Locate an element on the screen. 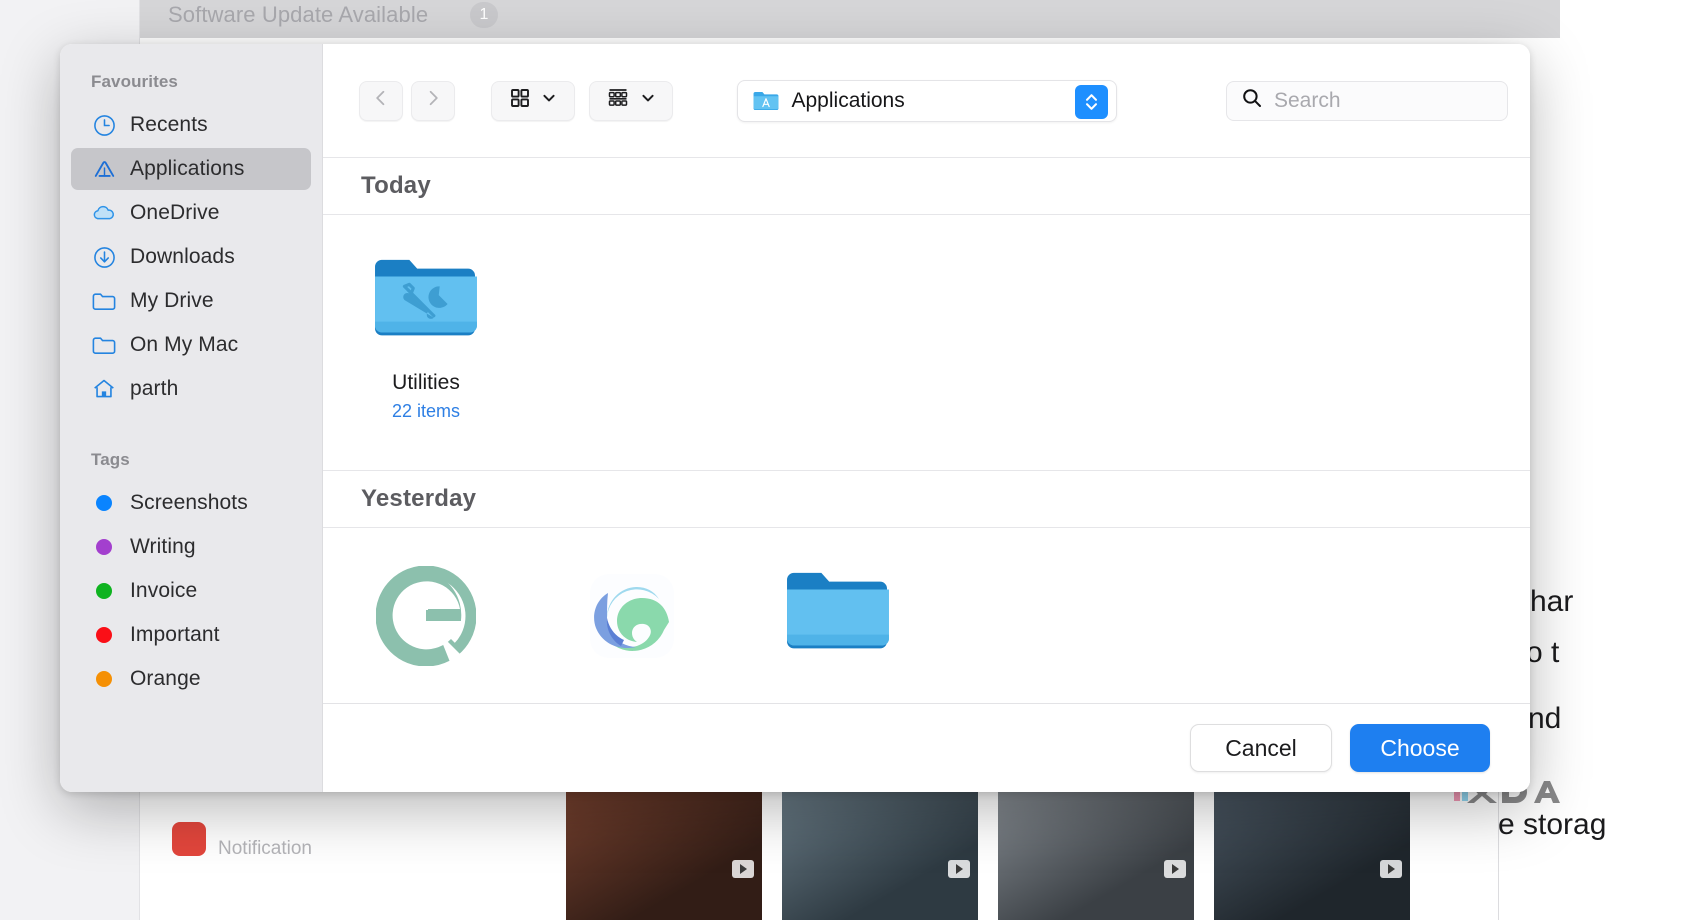  navigation-buttons is located at coordinates (407, 100).